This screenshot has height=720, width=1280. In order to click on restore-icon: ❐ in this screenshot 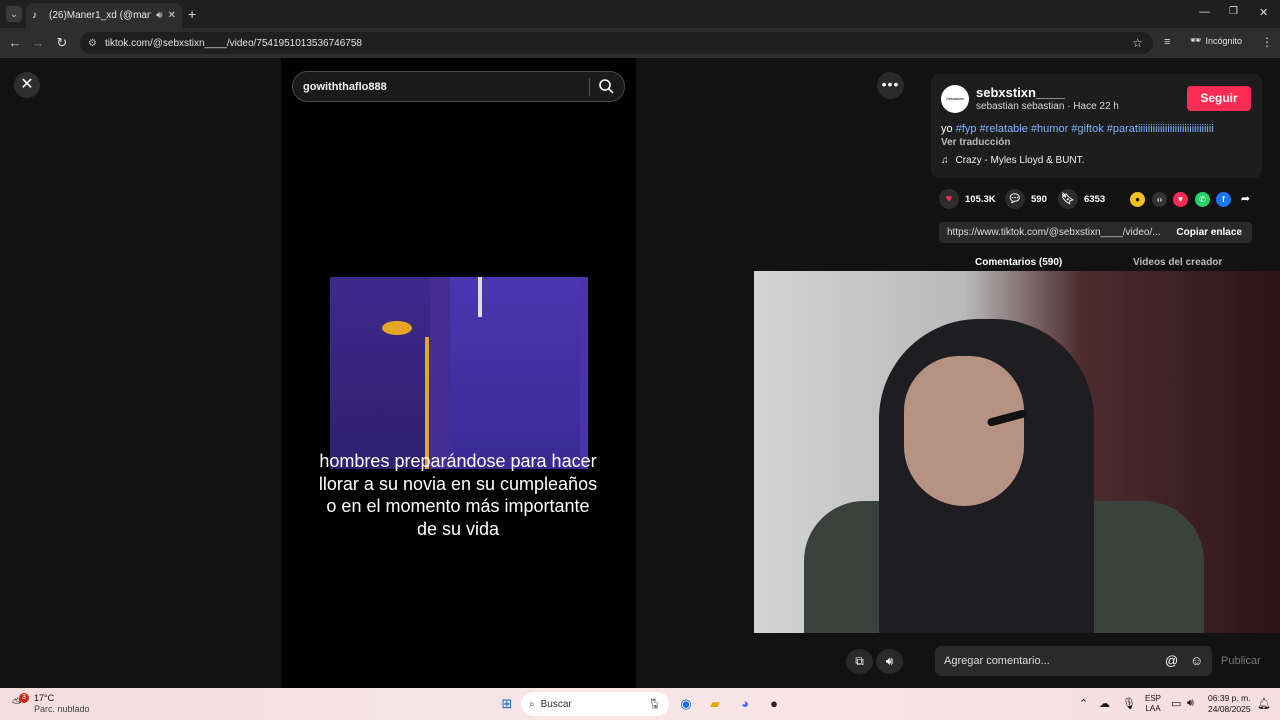, I will do `click(1233, 11)`.